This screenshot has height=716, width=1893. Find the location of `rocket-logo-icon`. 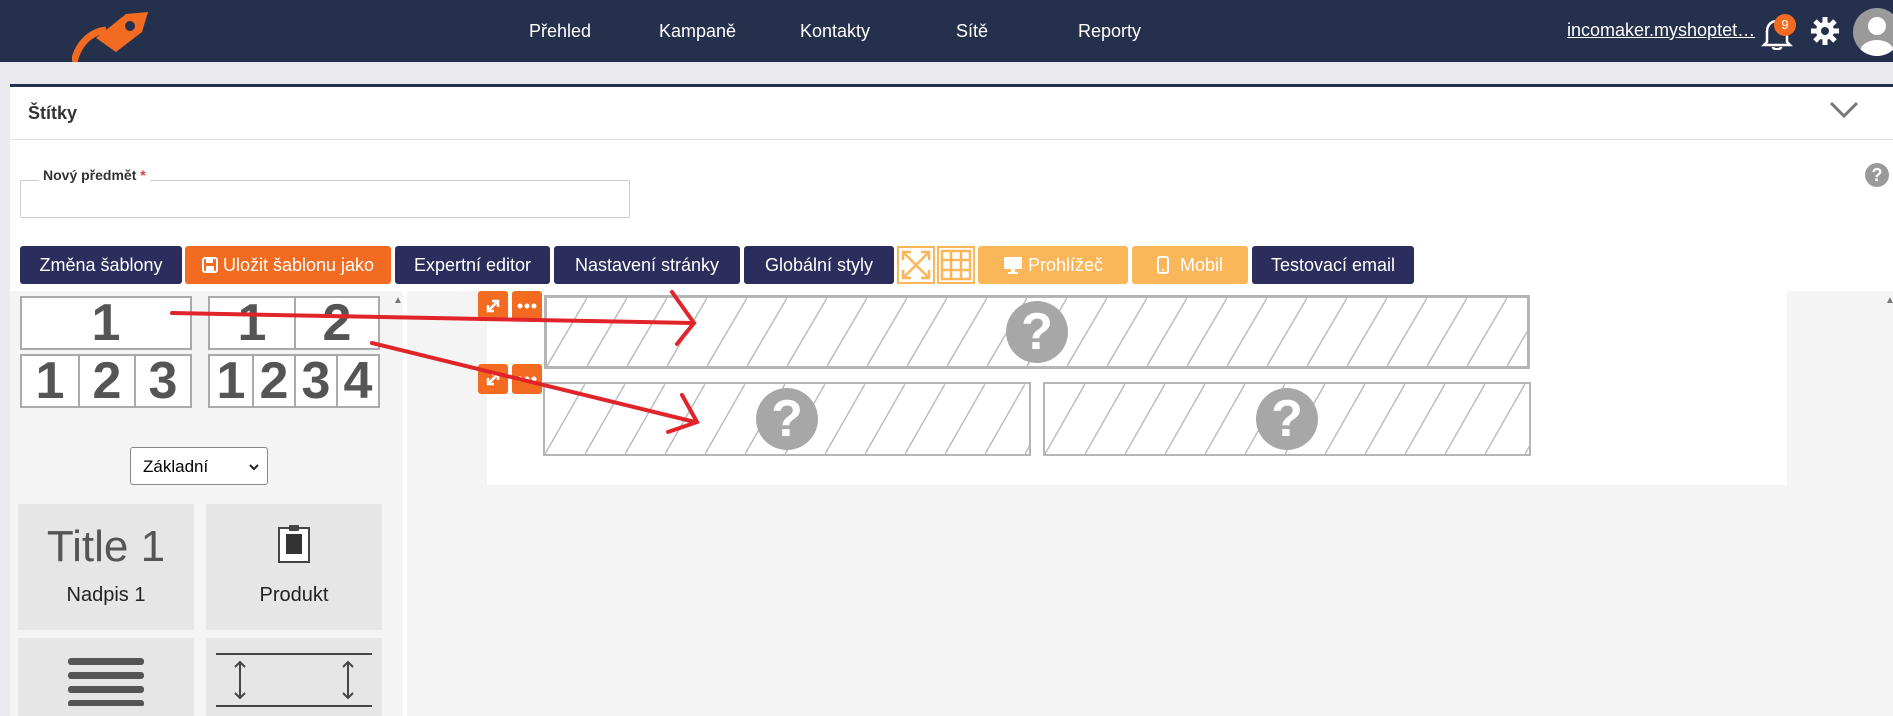

rocket-logo-icon is located at coordinates (112, 36).